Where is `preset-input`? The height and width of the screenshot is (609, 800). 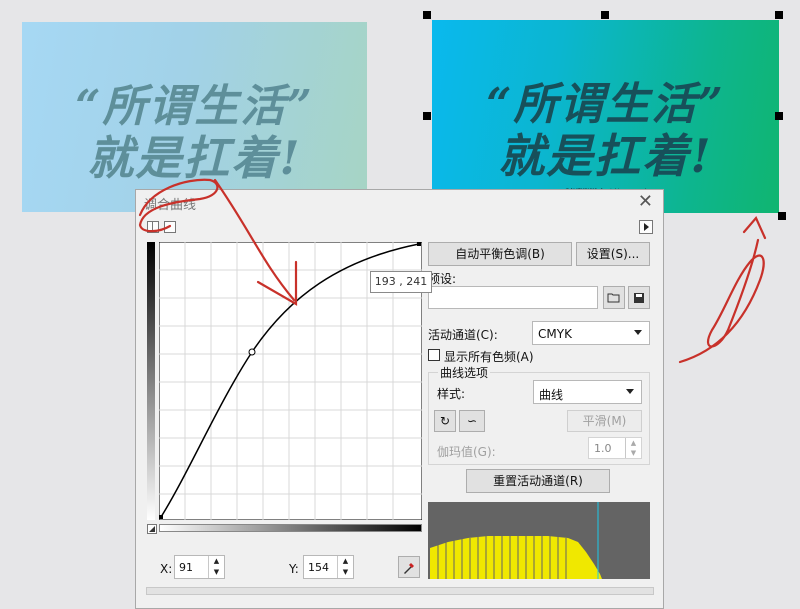
preset-input is located at coordinates (513, 297).